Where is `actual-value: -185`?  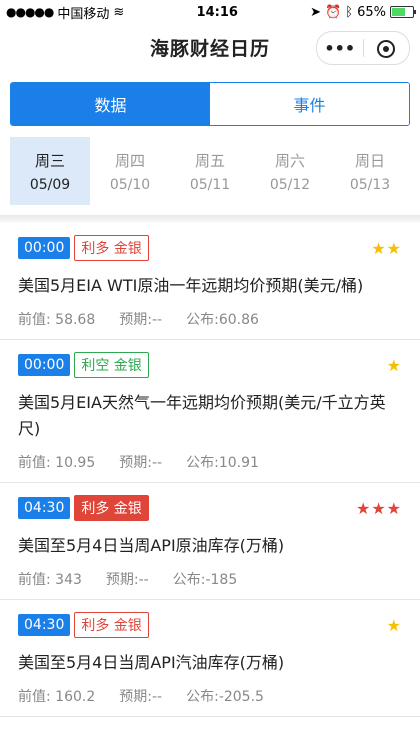 actual-value: -185 is located at coordinates (221, 580).